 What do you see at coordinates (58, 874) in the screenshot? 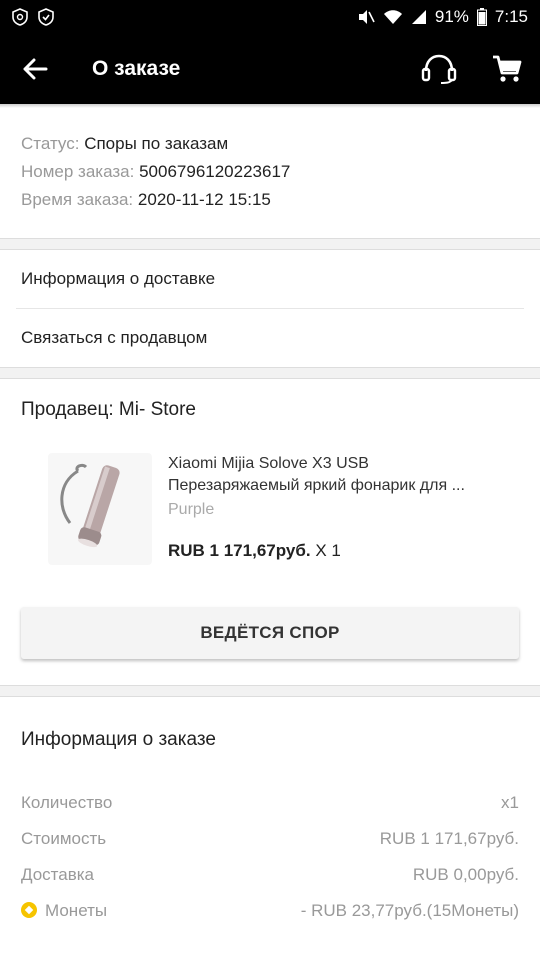
I see `shipping-label: Доставка` at bounding box center [58, 874].